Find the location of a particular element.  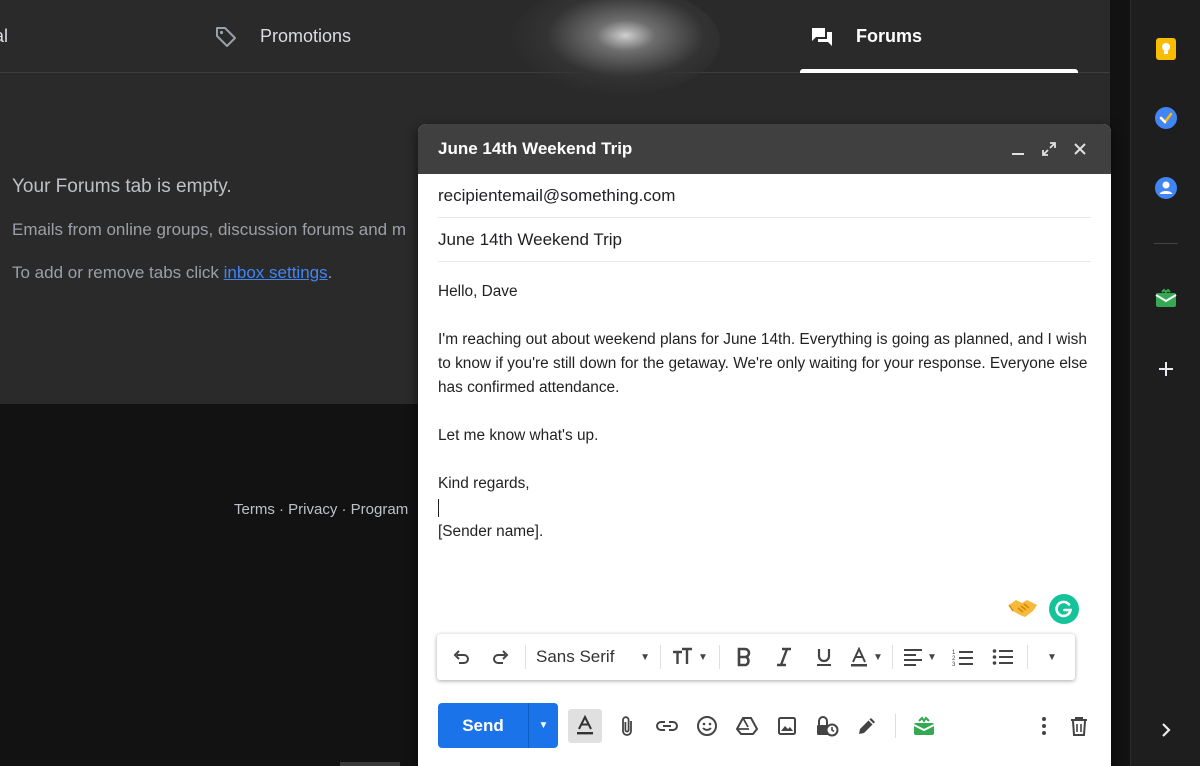

tasks-icon is located at coordinates (1166, 118).